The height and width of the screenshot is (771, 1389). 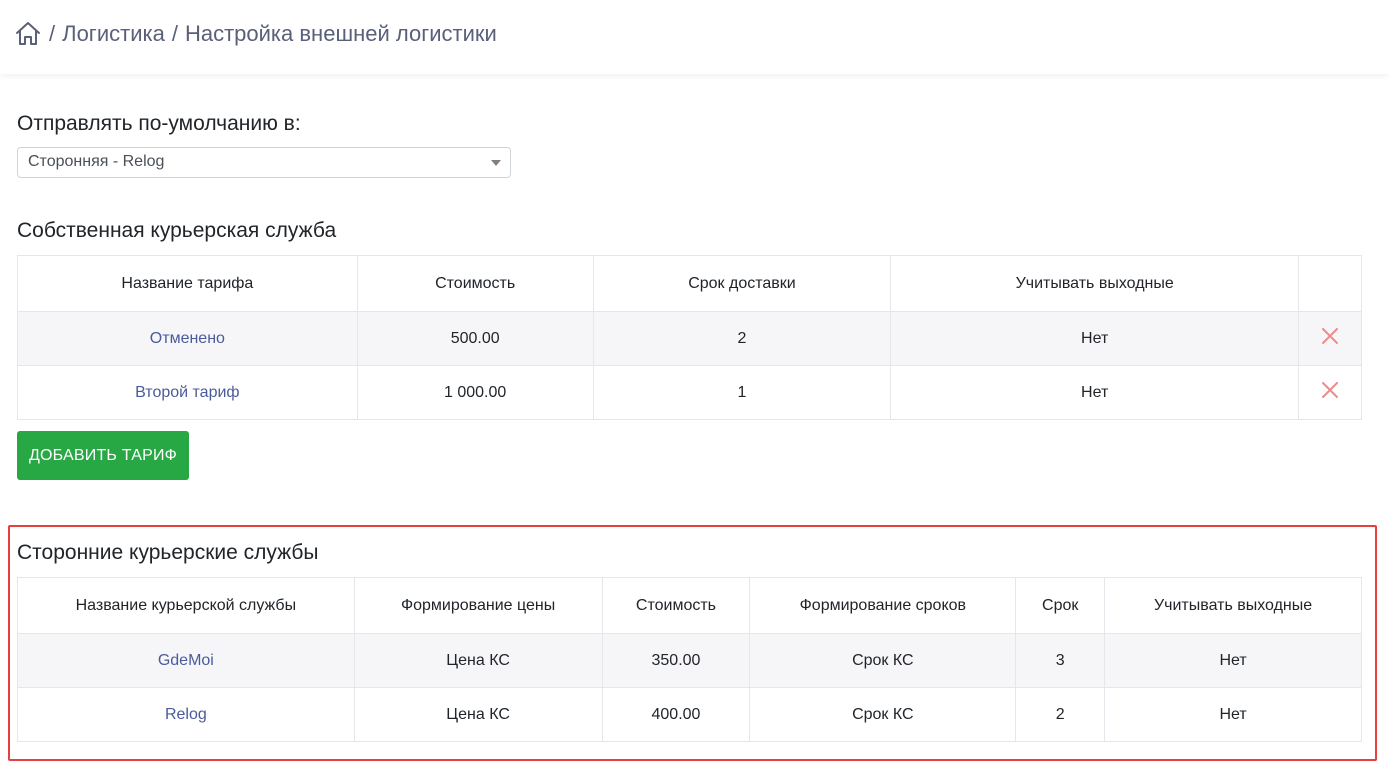 What do you see at coordinates (1060, 660) in the screenshot?
I see `service-term: 3` at bounding box center [1060, 660].